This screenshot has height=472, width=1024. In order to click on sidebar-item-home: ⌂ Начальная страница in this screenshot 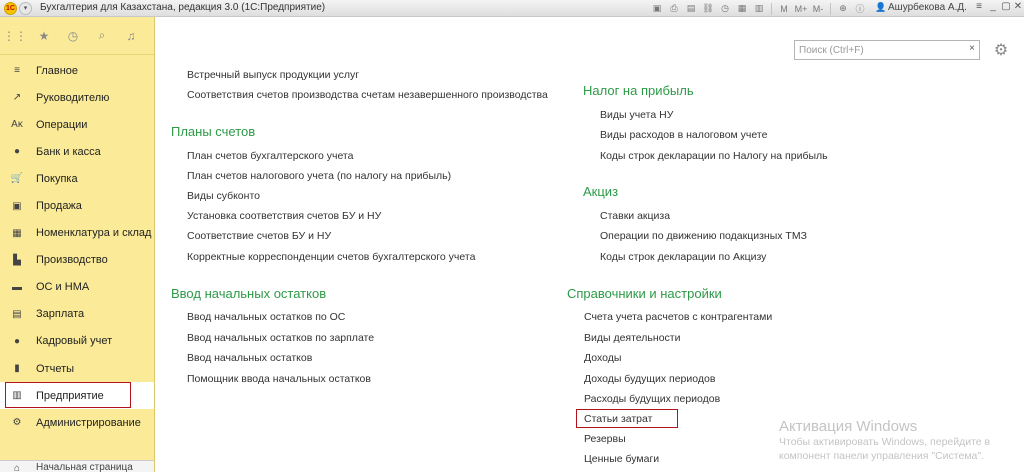, I will do `click(77, 466)`.